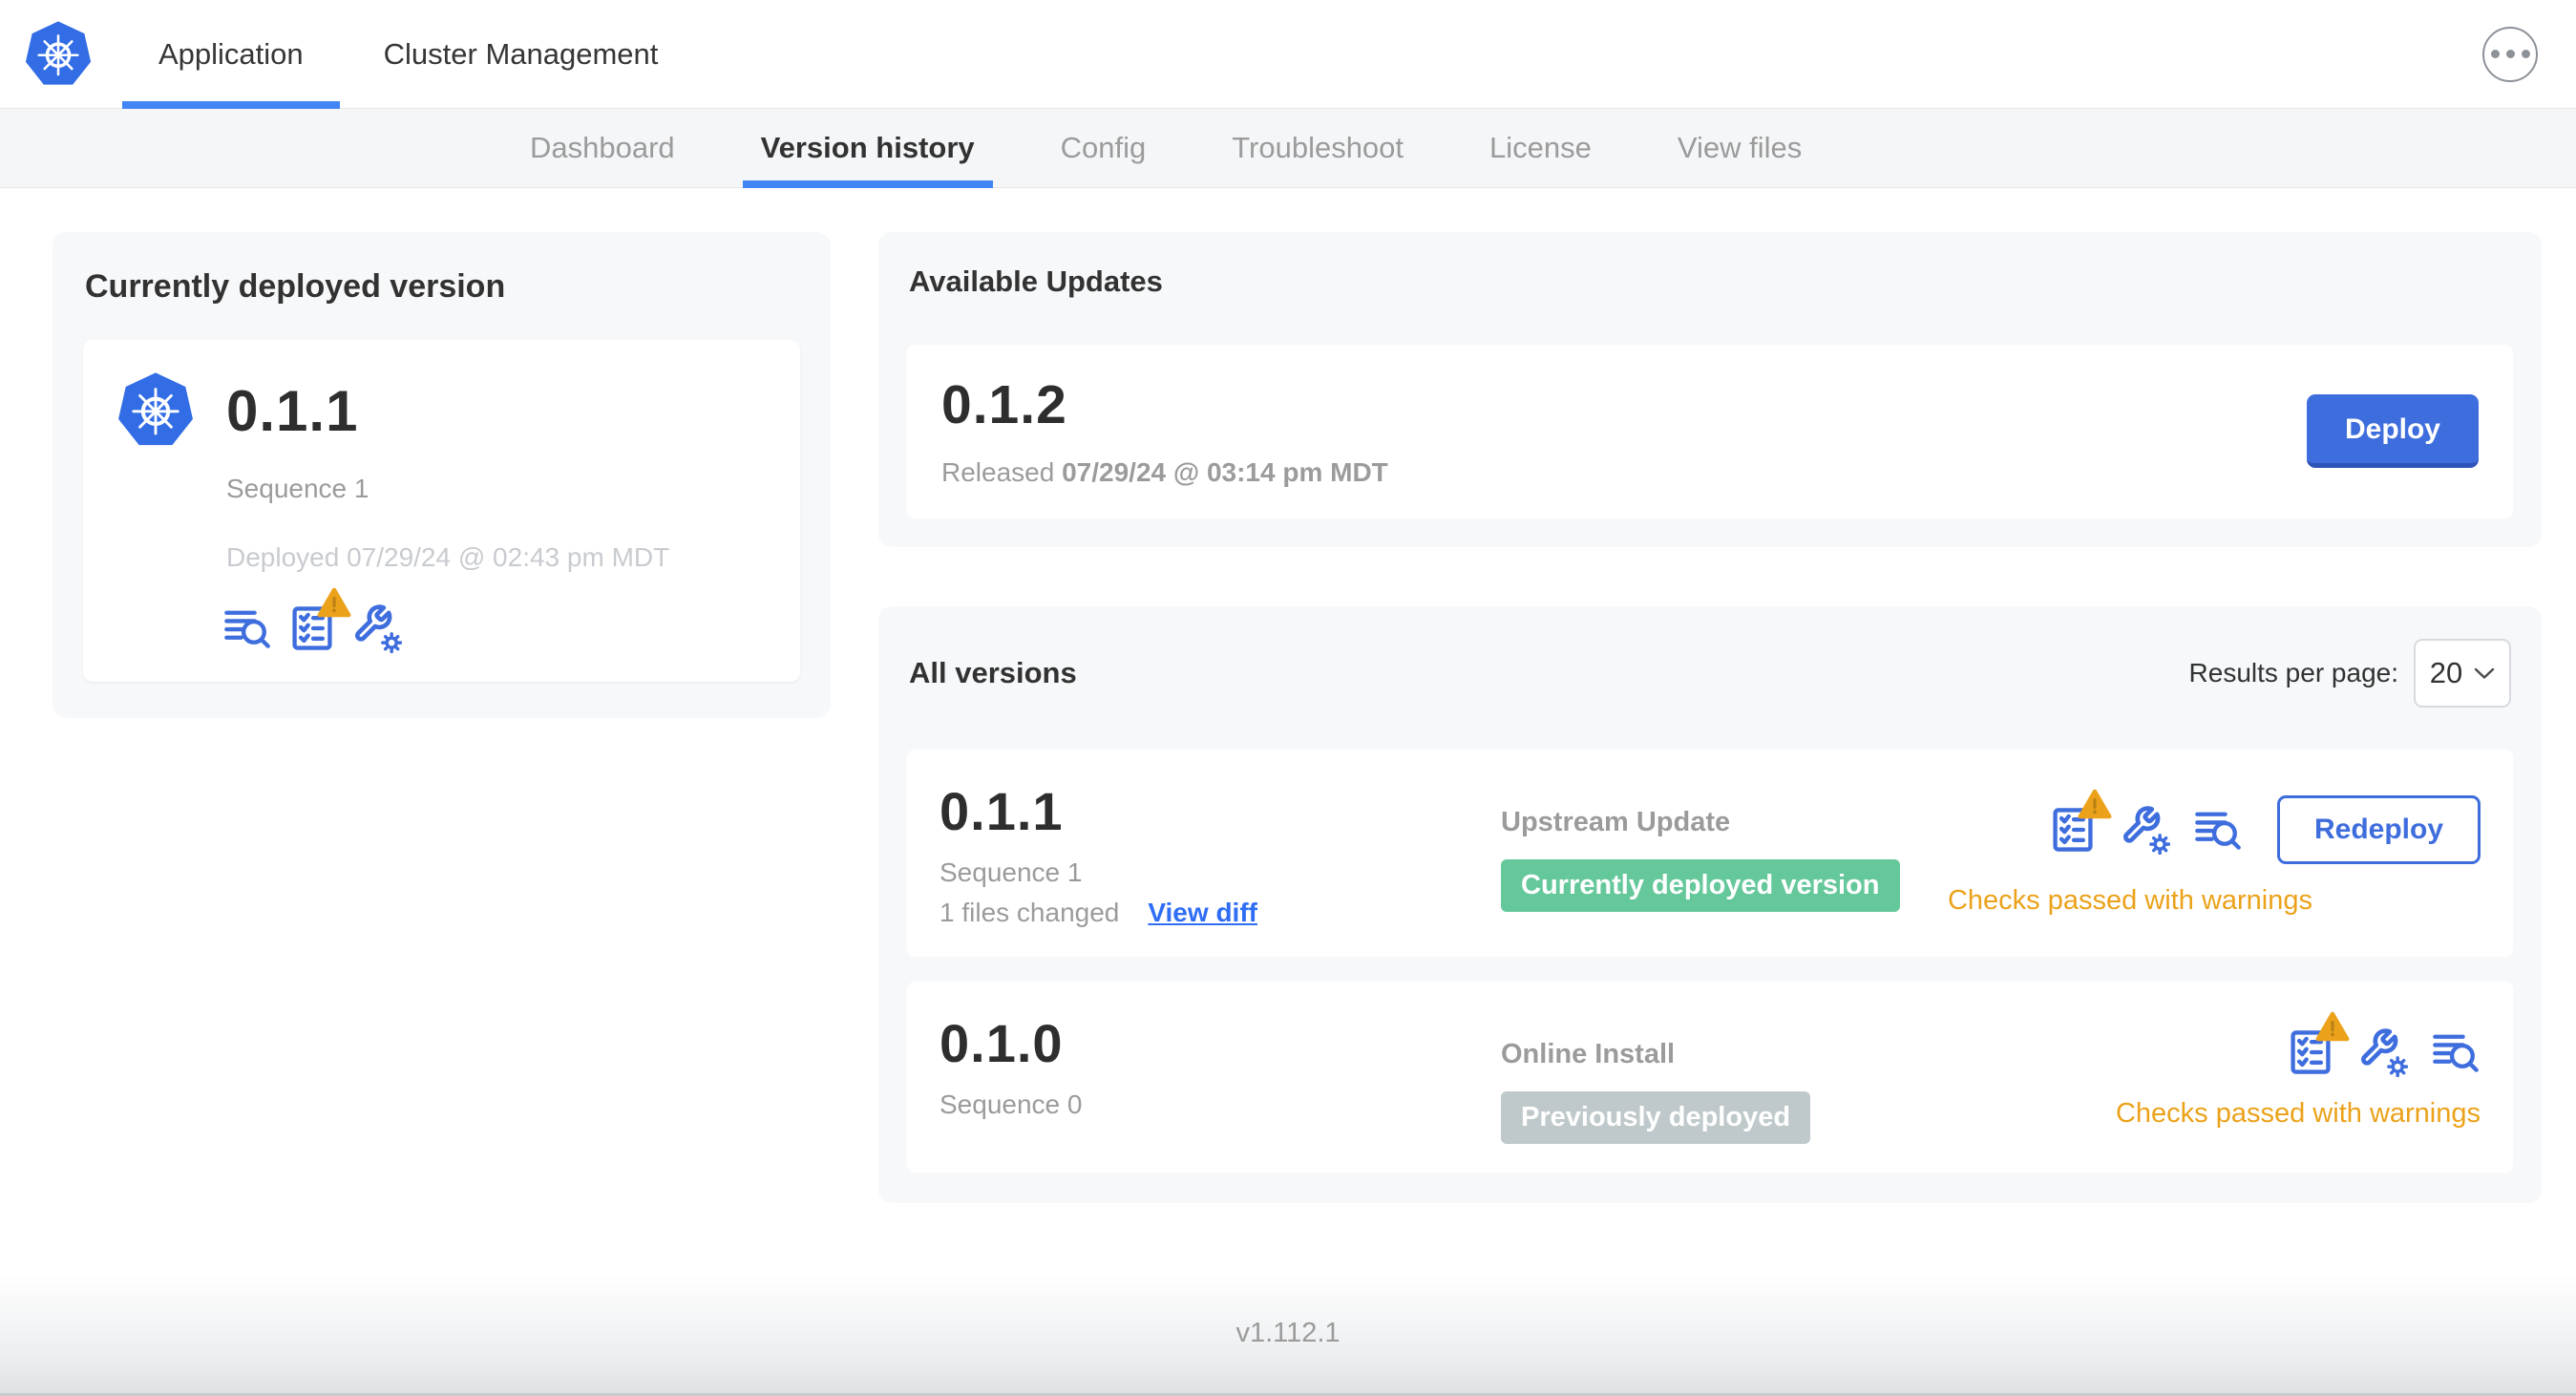 The height and width of the screenshot is (1396, 2576). I want to click on tab-application: Application, so click(231, 54).